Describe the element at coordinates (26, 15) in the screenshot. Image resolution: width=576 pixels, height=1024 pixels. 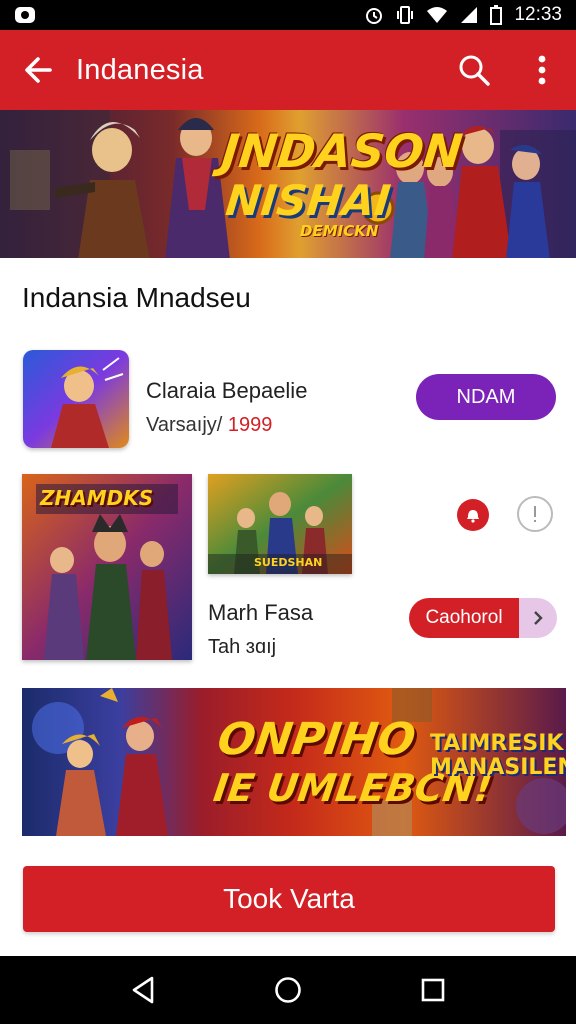
I see `app-notification-icon` at that location.